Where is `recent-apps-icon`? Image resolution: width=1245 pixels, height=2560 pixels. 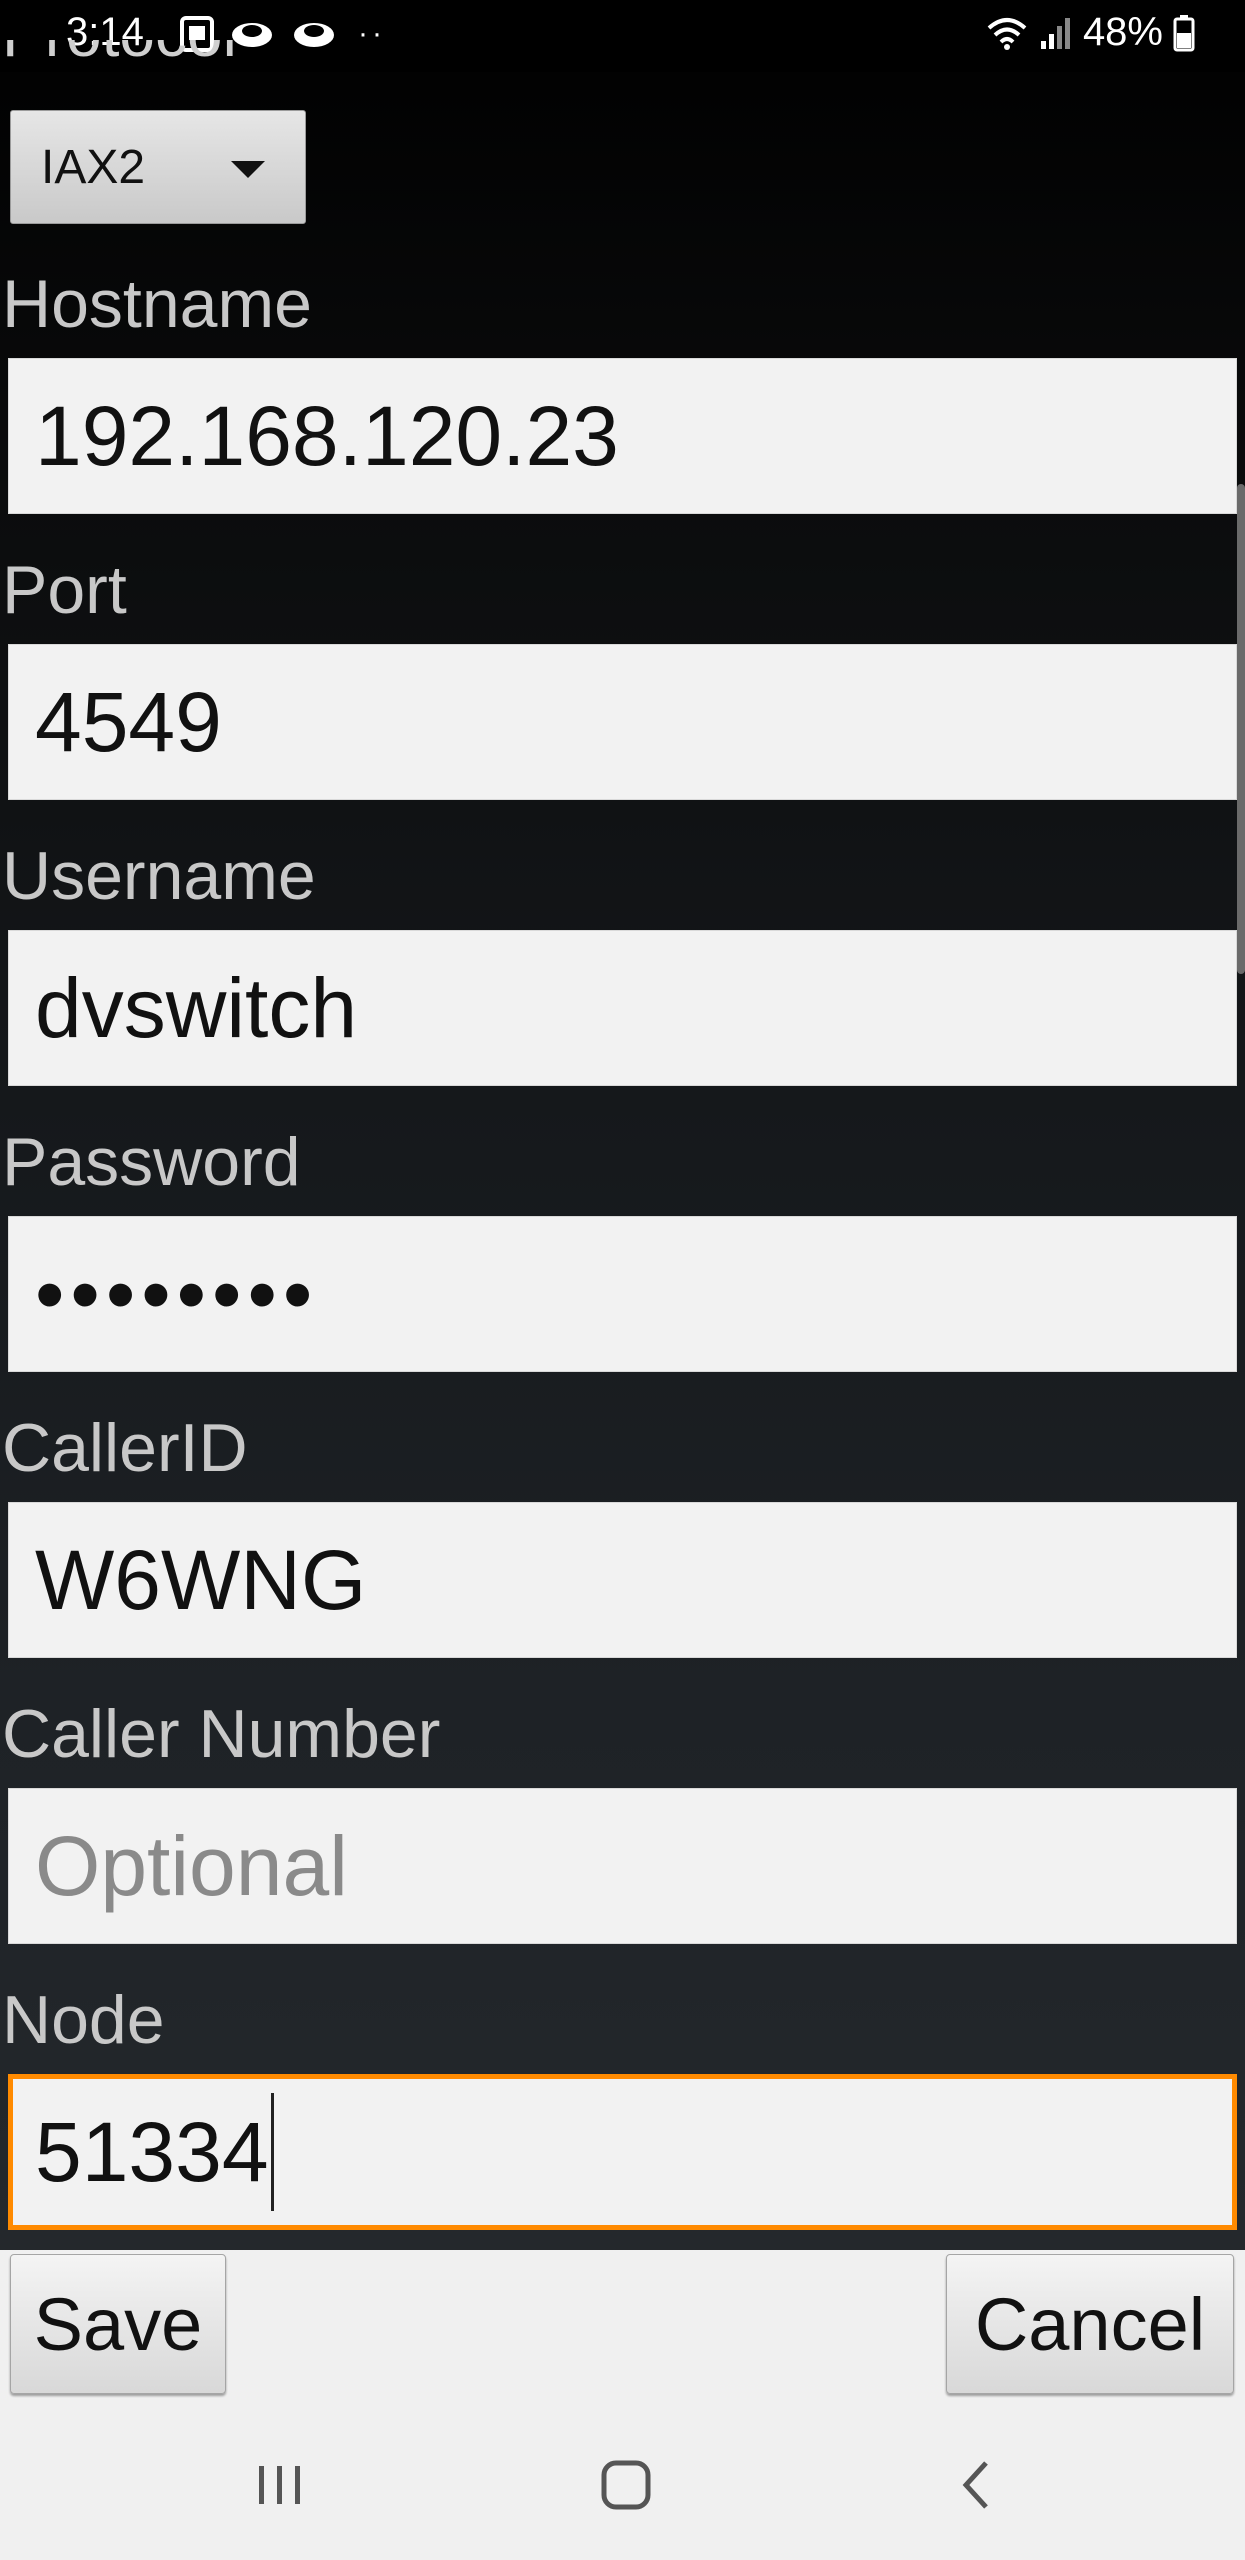
recent-apps-icon is located at coordinates (279, 2485).